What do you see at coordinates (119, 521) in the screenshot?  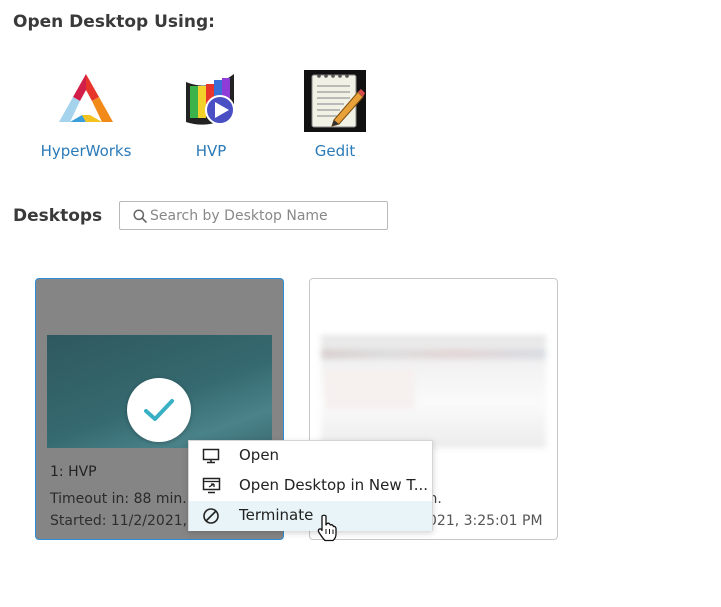 I see `desktop-started: Started: 11/2/2021,` at bounding box center [119, 521].